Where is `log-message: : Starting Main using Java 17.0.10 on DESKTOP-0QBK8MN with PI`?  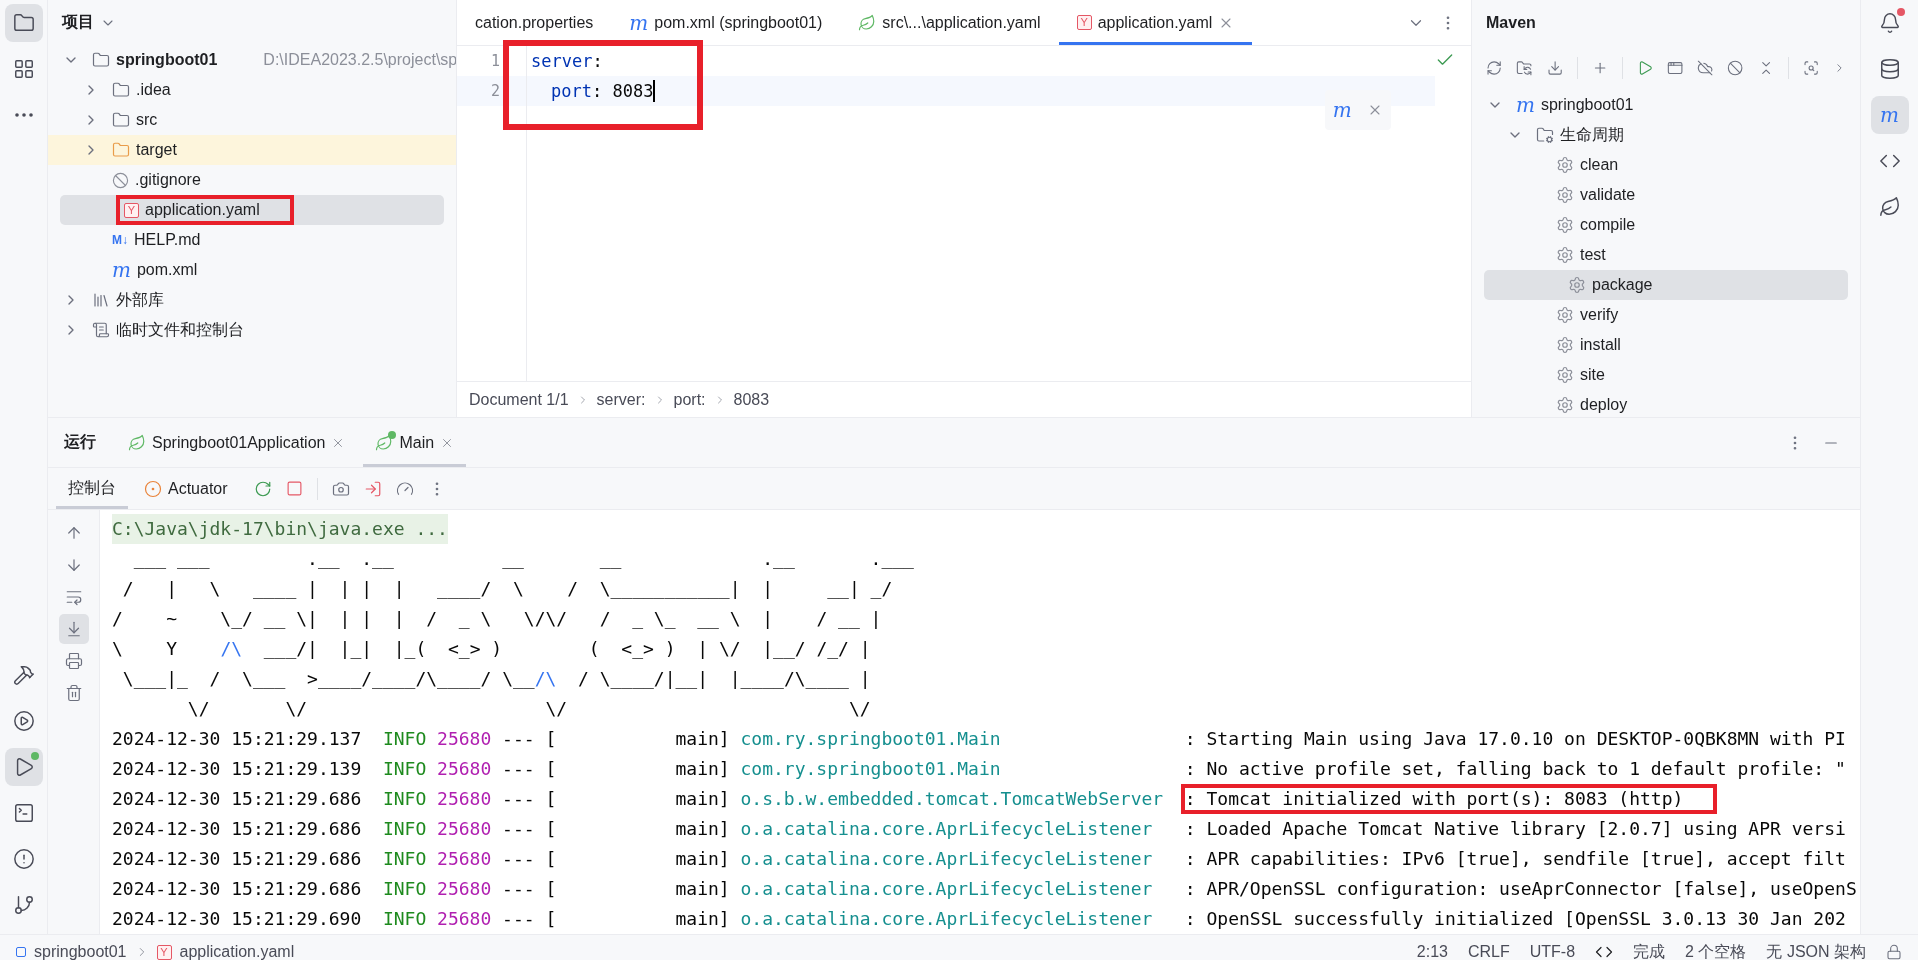
log-message: : Starting Main using Java 17.0.10 on DESKTOP-0QBK8MN with PI is located at coordinates (1515, 739).